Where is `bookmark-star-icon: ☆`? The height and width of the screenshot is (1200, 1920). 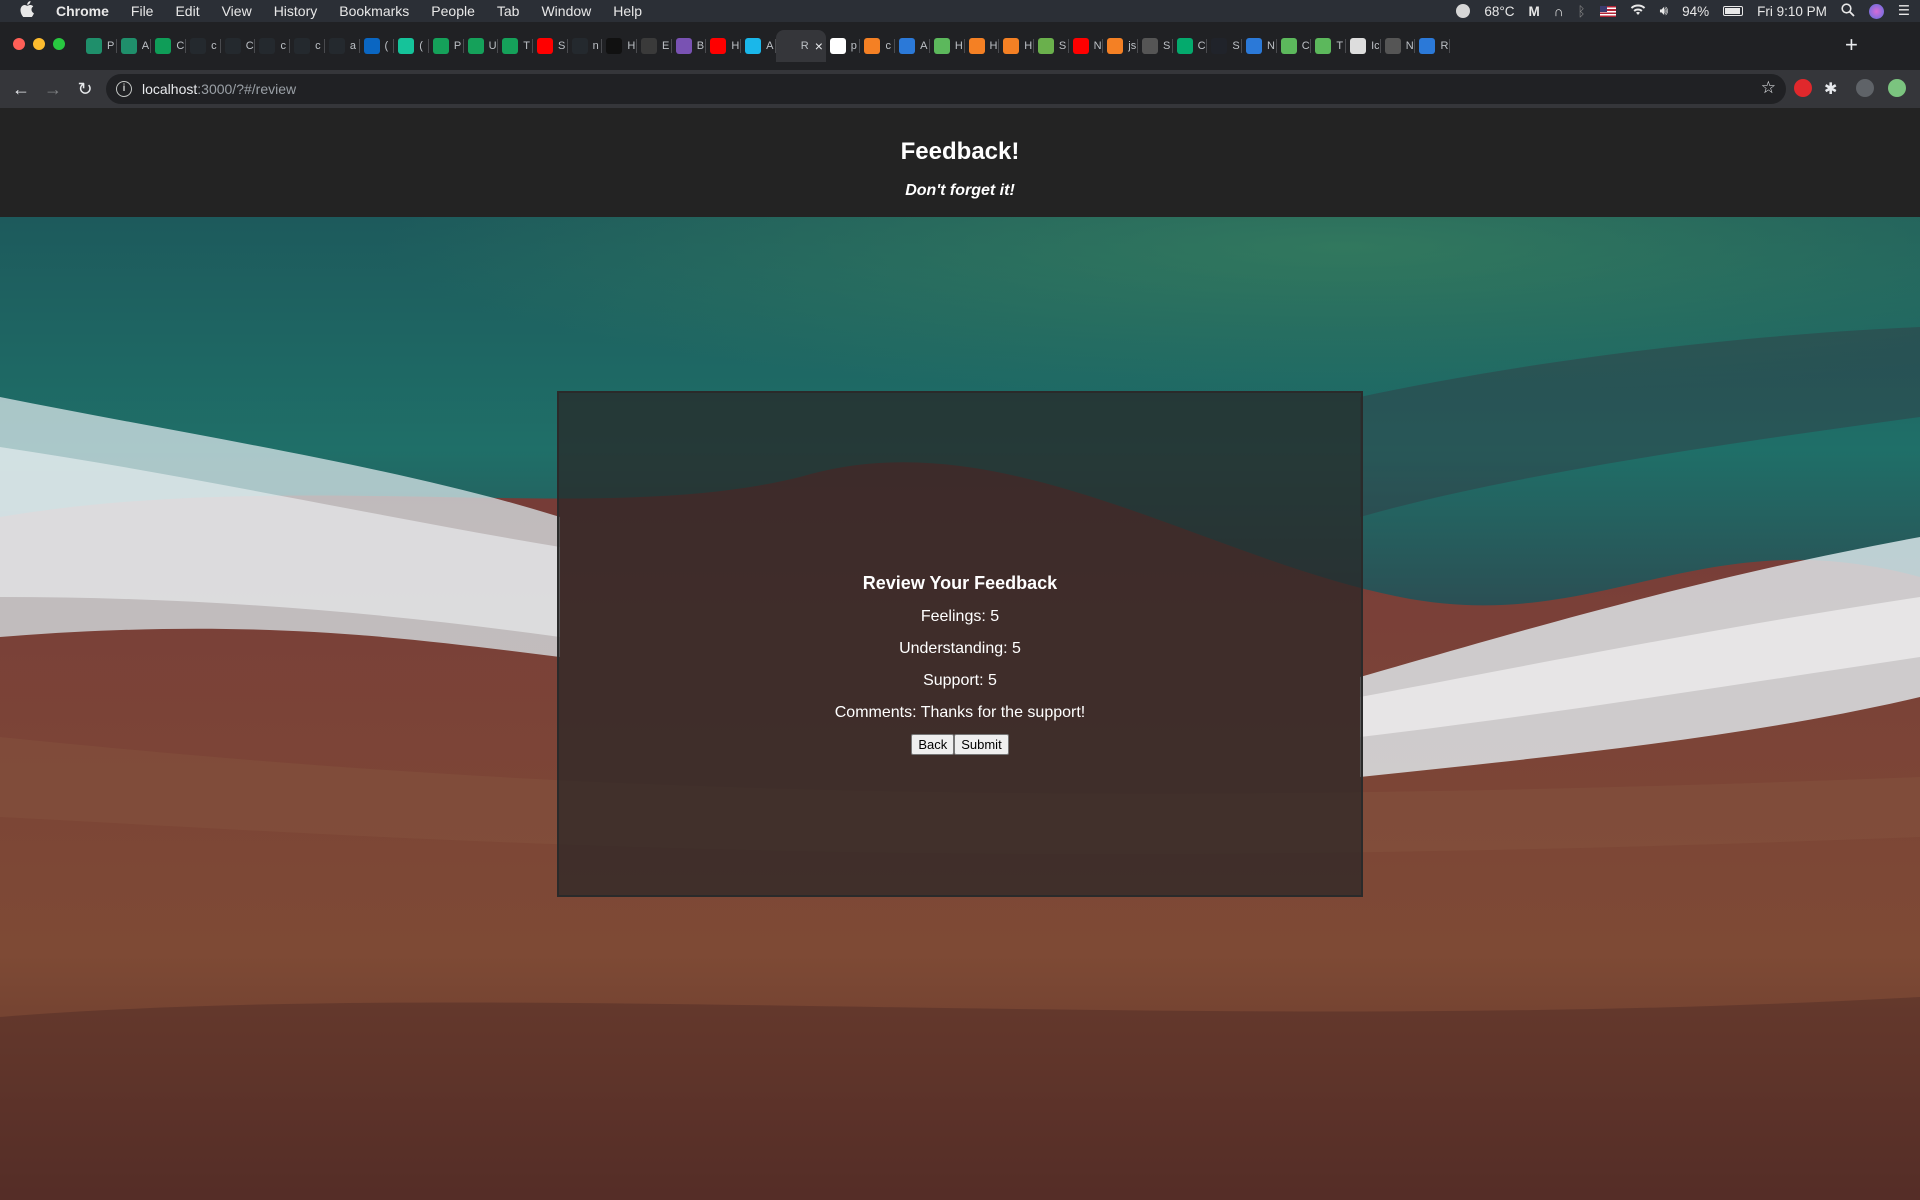 bookmark-star-icon: ☆ is located at coordinates (1768, 88).